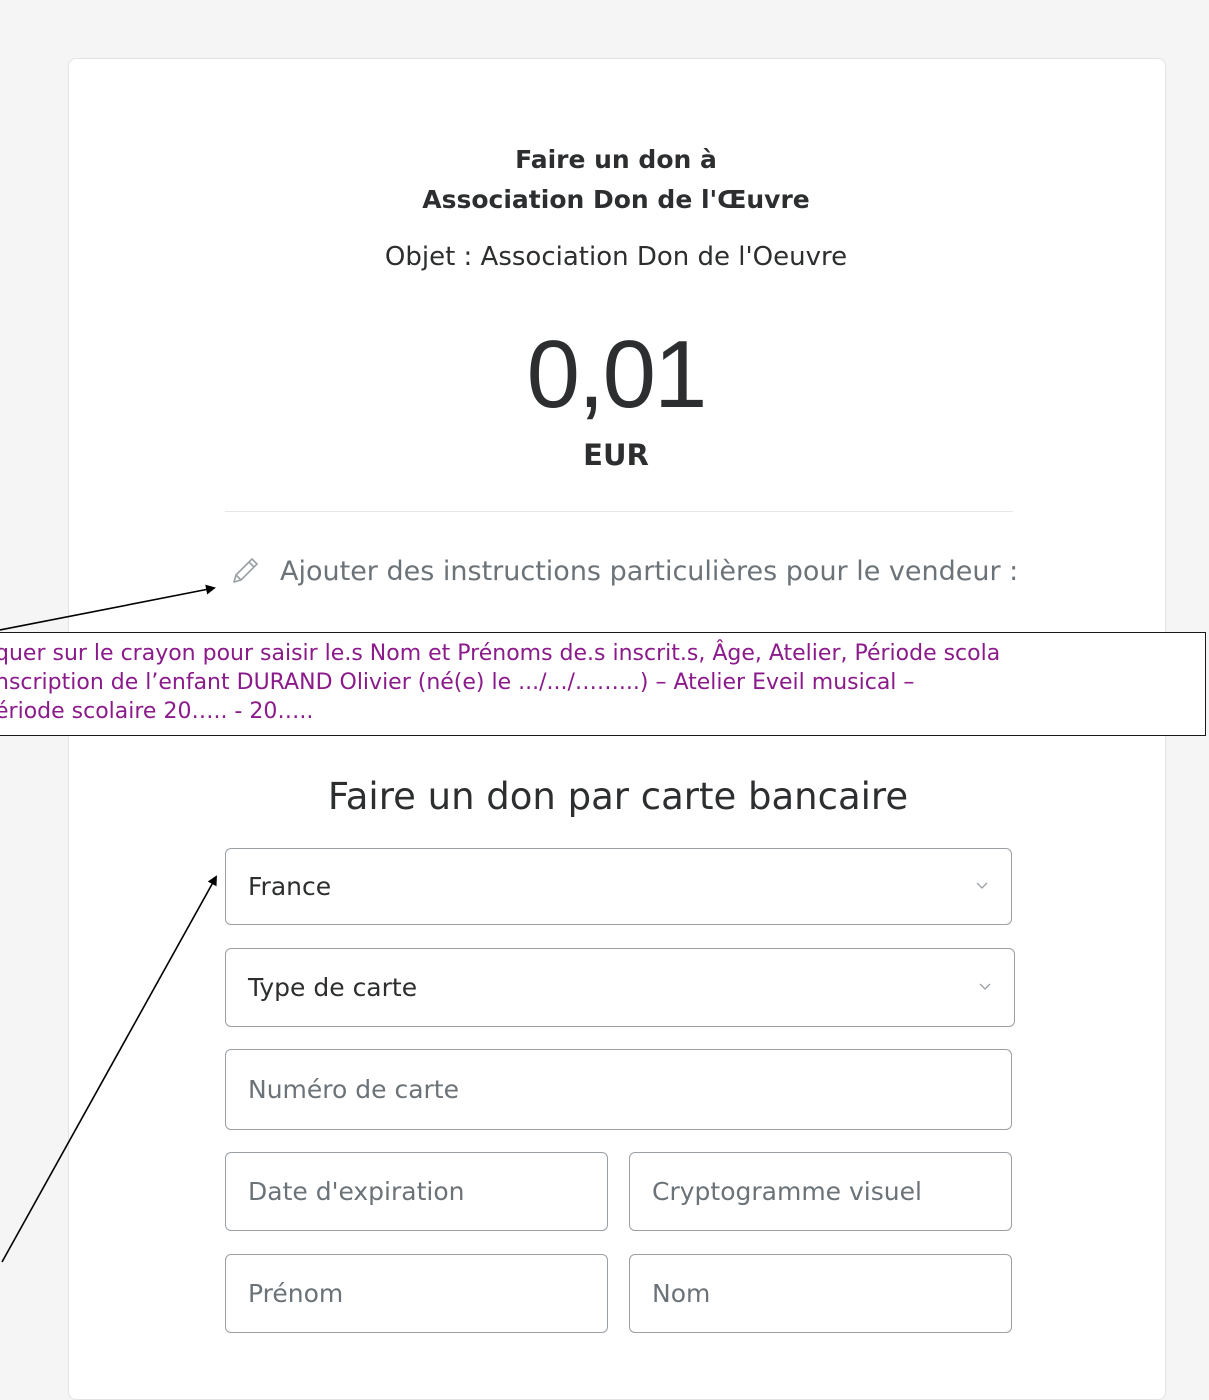  Describe the element at coordinates (356, 1191) in the screenshot. I see `expiration-placeholder: Date d'expiration` at that location.